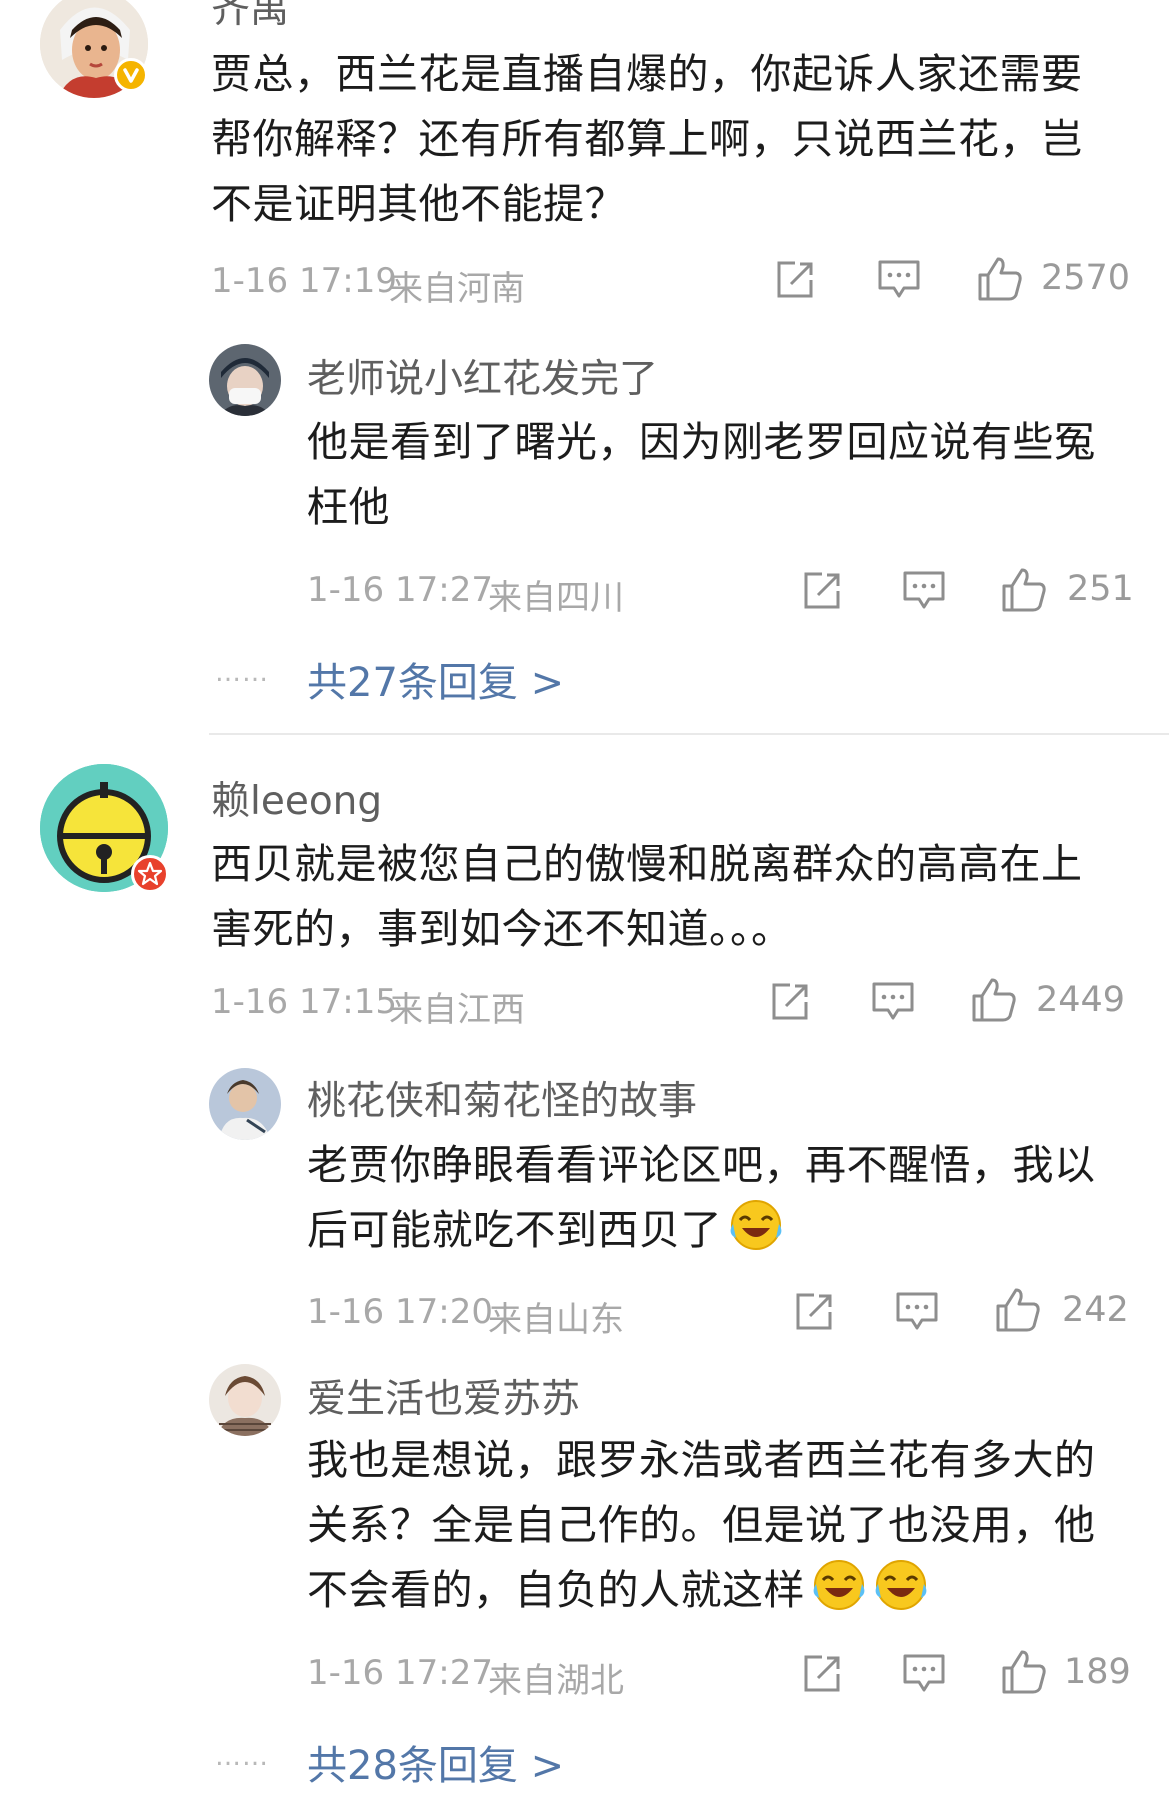 The width and height of the screenshot is (1169, 1798). I want to click on more-replies-link: 共27条回复 >, so click(435, 679).